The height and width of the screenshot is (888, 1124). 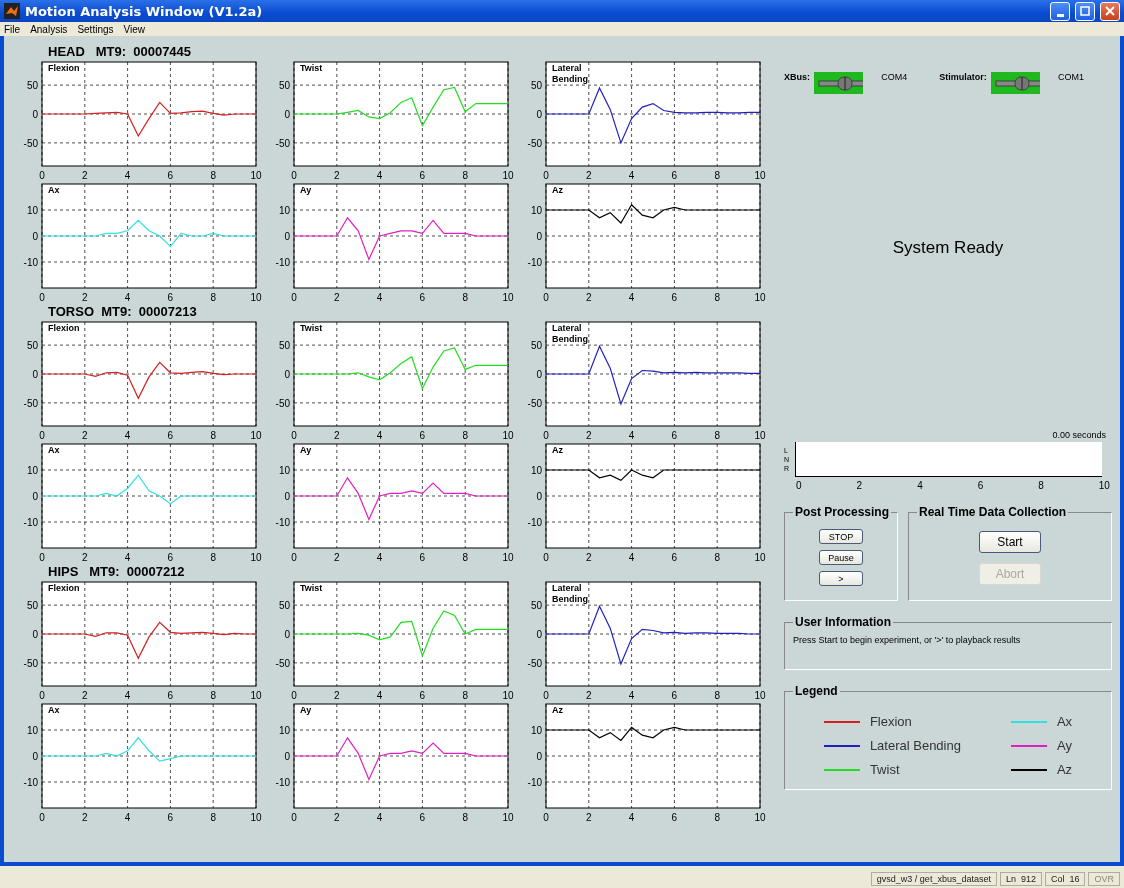 I want to click on info-message: Press Start to begin experiment, or '>' to playback results, so click(x=907, y=641).